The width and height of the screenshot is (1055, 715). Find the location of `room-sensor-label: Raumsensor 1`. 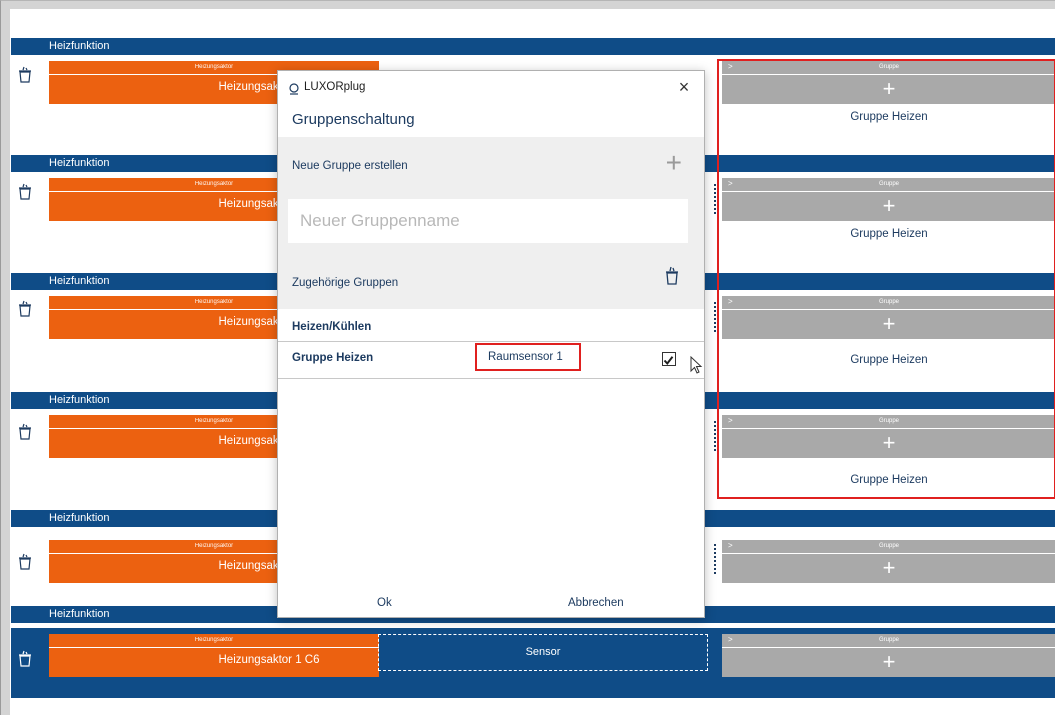

room-sensor-label: Raumsensor 1 is located at coordinates (528, 357).